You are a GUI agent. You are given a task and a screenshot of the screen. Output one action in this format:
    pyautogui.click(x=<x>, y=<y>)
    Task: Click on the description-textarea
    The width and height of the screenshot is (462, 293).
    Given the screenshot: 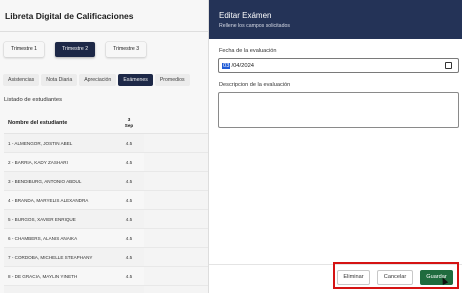 What is the action you would take?
    pyautogui.click(x=338, y=110)
    